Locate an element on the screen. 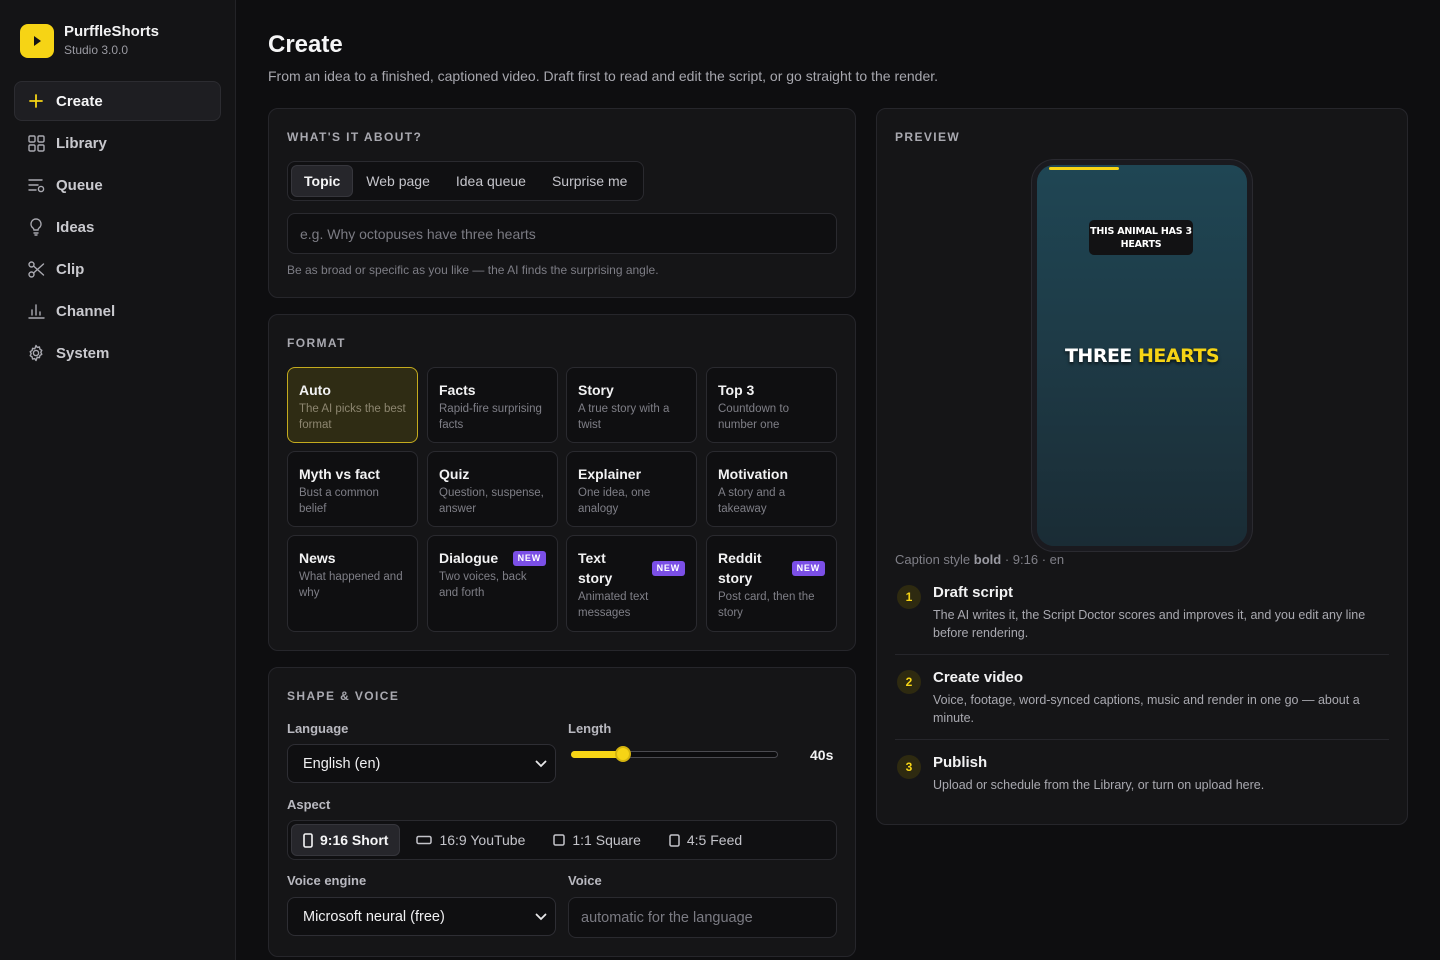 The height and width of the screenshot is (960, 1440). app-name: PurffleShorts is located at coordinates (112, 31).